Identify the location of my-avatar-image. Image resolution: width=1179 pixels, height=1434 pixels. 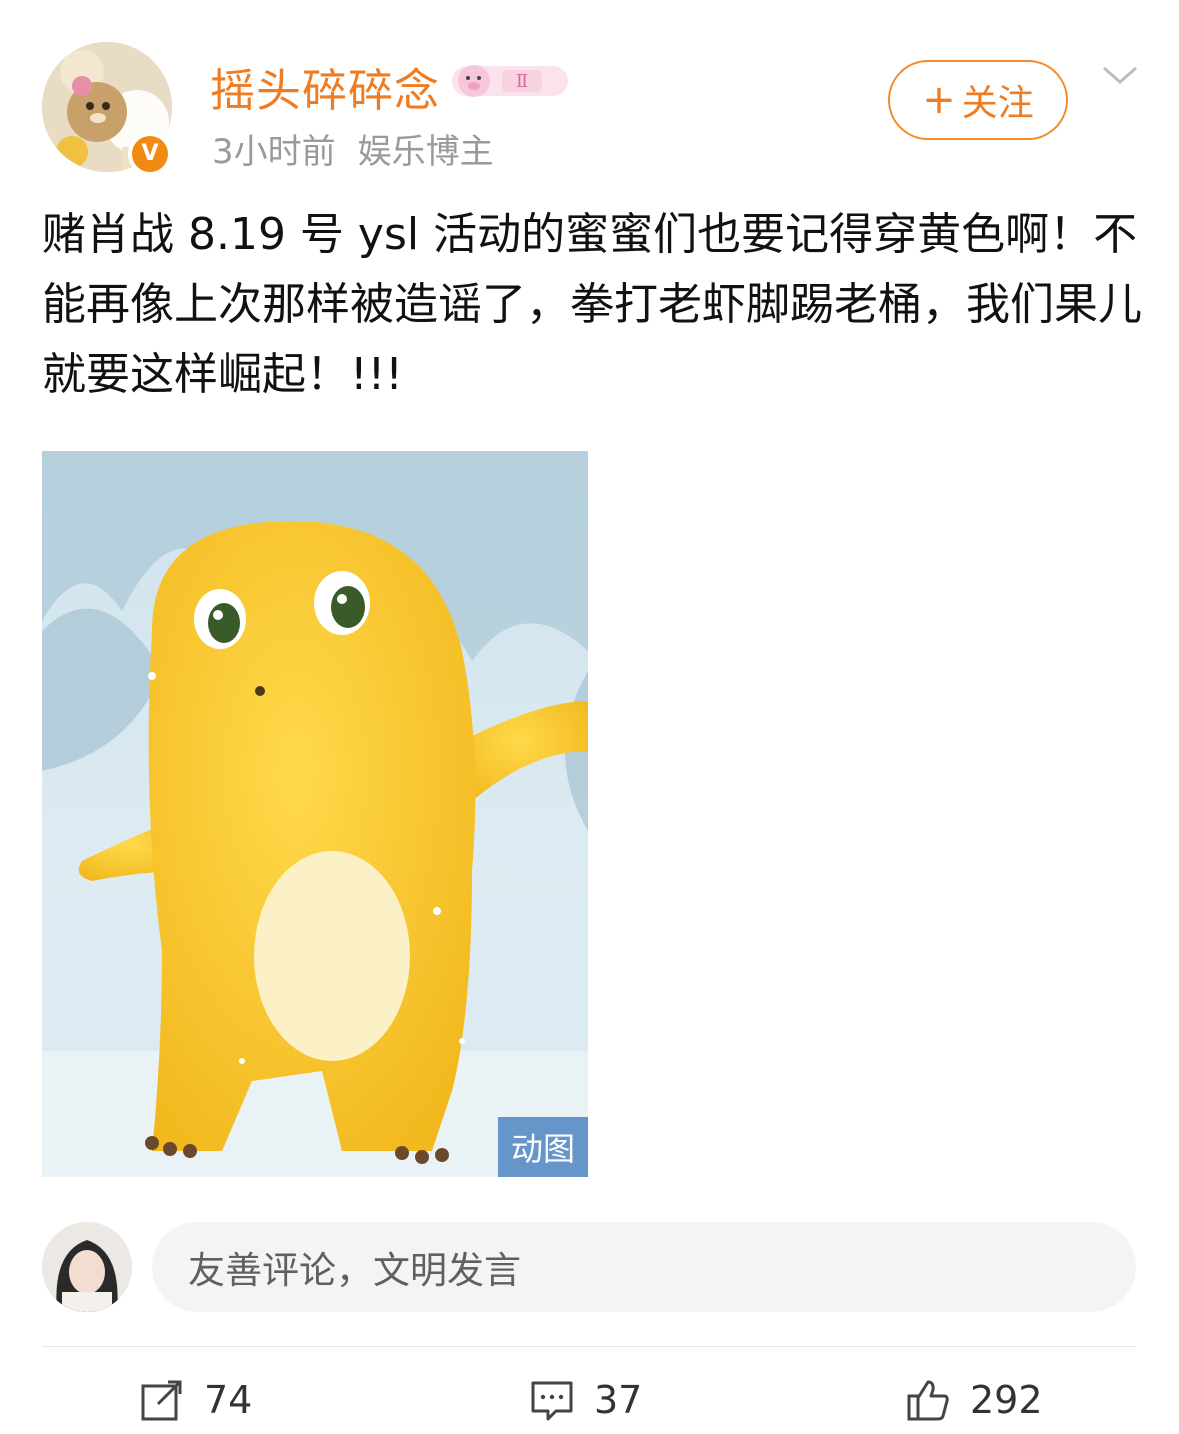
(87, 1267).